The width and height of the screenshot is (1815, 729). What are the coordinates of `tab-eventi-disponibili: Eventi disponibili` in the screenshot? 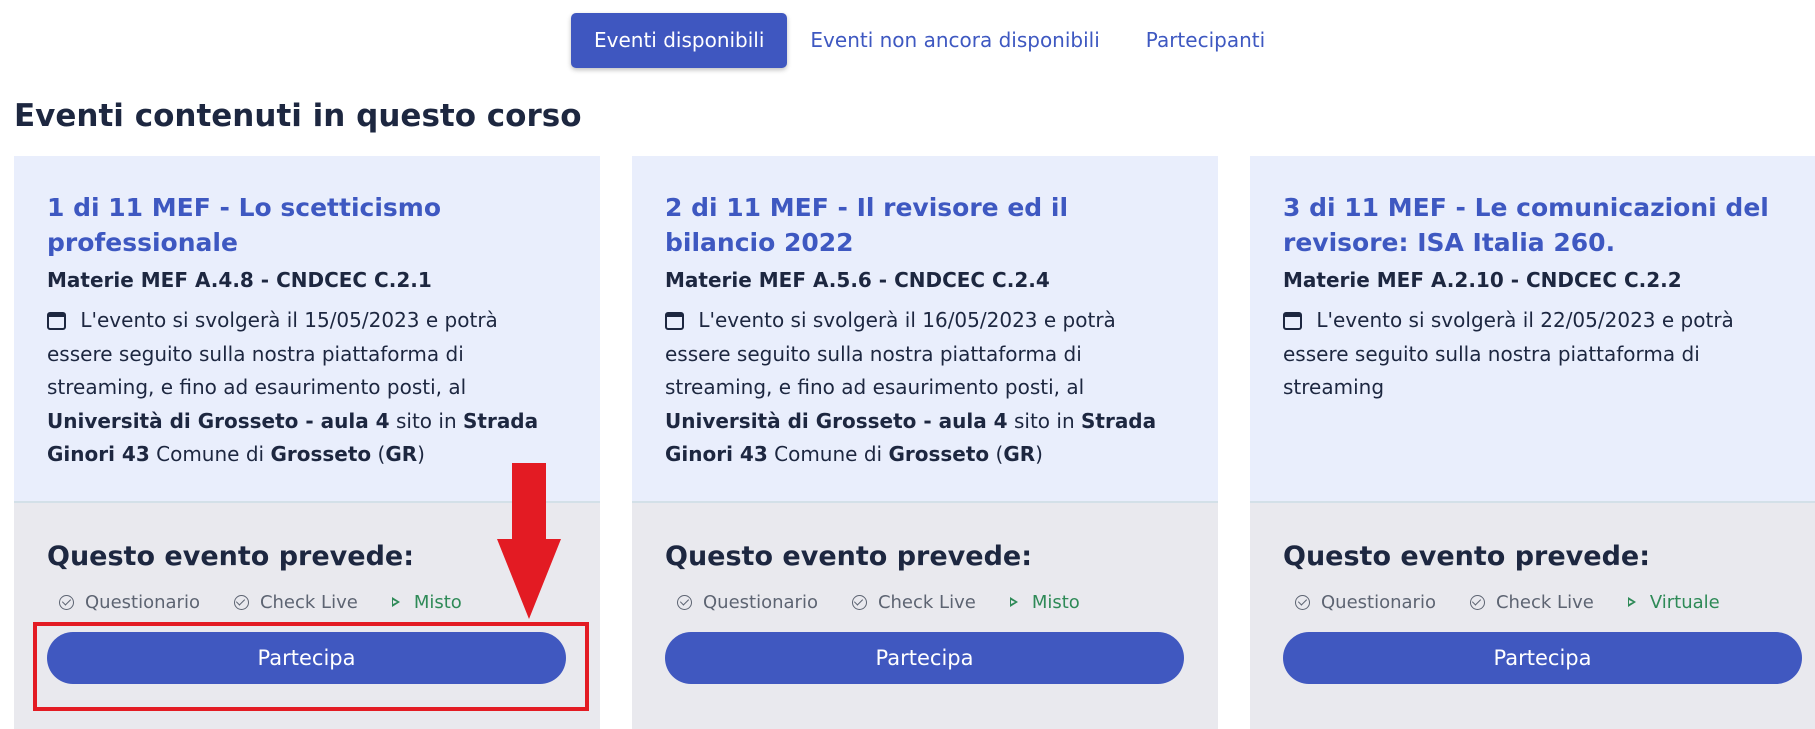 It's located at (679, 40).